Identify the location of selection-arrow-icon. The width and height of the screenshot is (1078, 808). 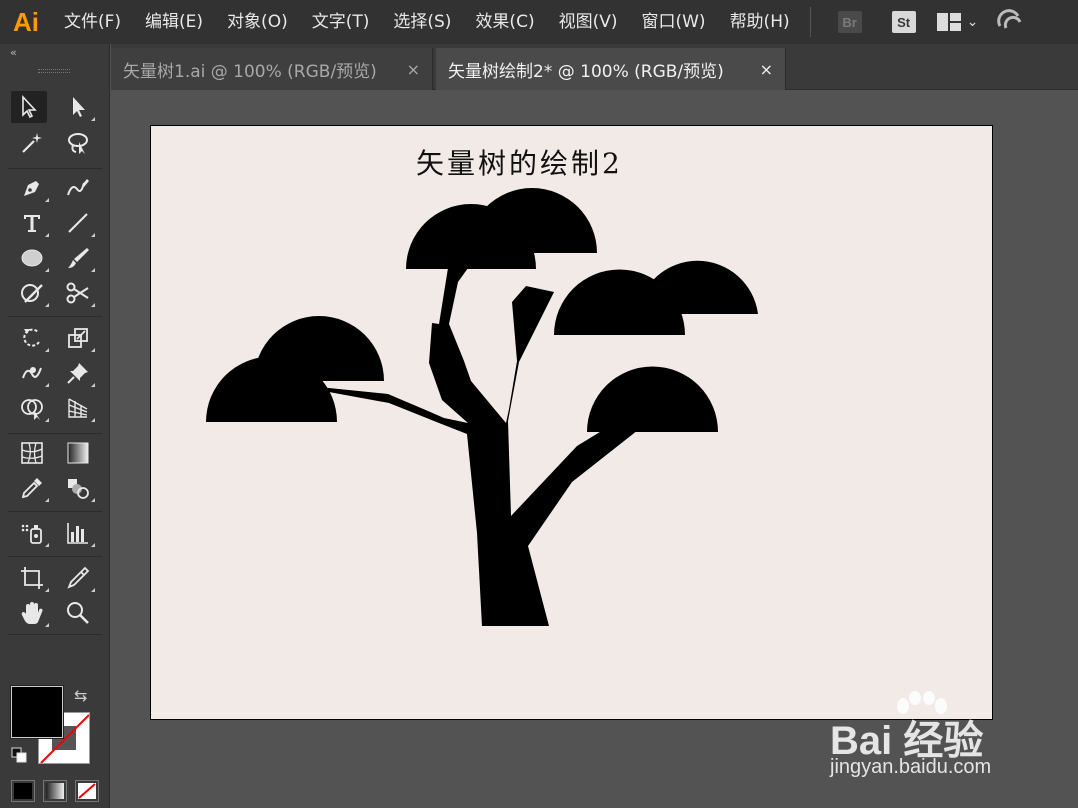
(29, 106).